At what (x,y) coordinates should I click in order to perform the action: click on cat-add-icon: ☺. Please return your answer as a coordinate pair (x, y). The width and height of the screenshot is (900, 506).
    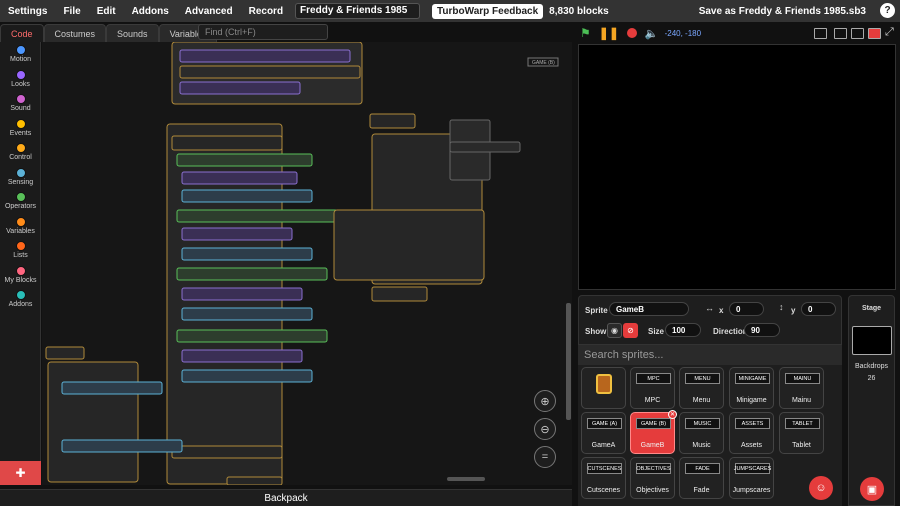
    Looking at the image, I should click on (821, 488).